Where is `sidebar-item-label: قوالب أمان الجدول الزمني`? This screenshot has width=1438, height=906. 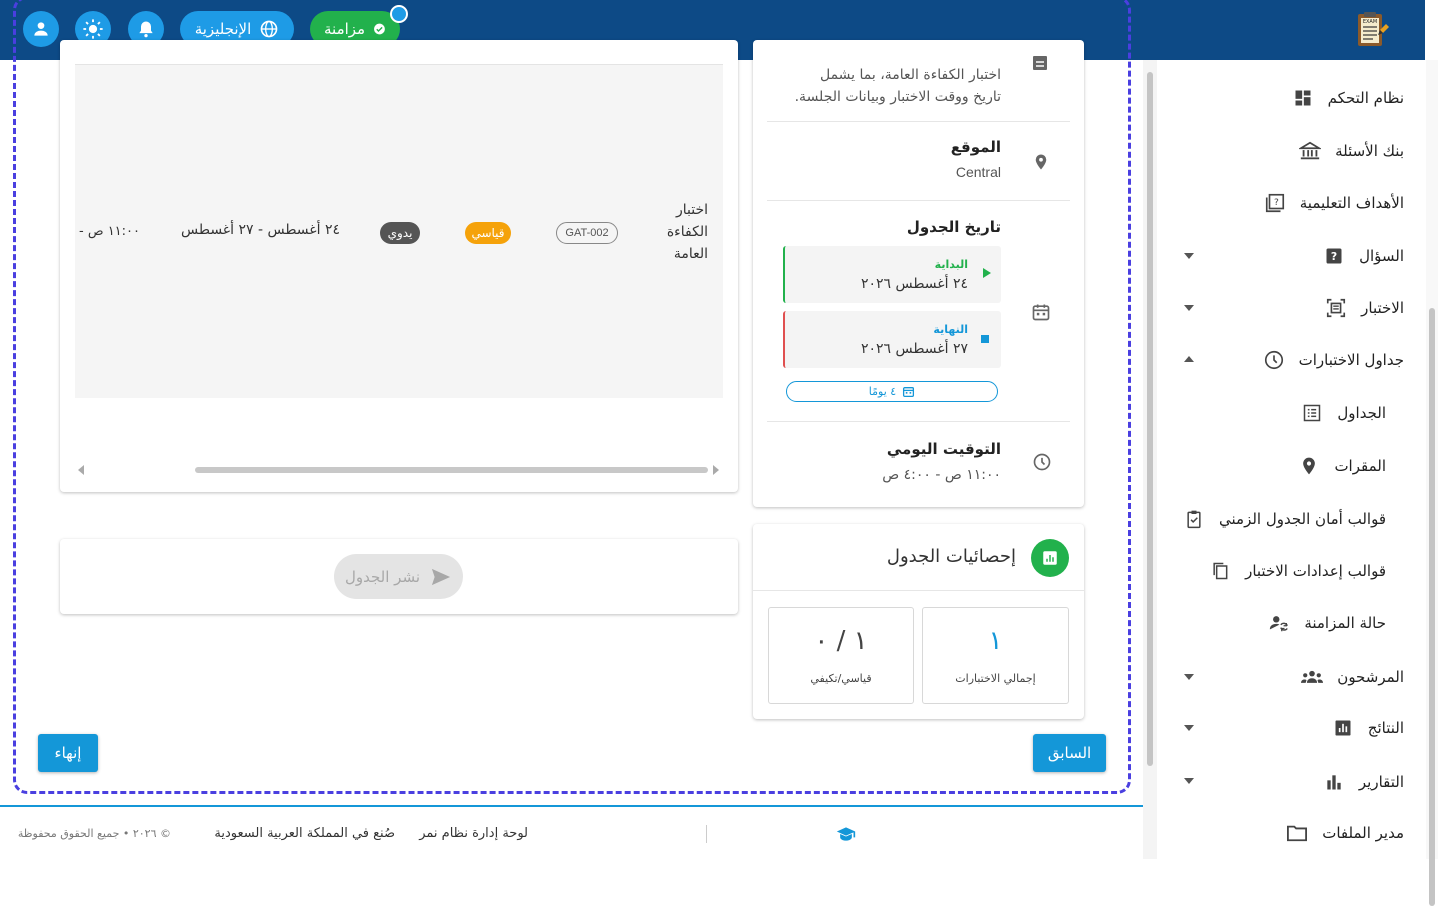
sidebar-item-label: قوالب أمان الجدول الزمني is located at coordinates (1302, 519).